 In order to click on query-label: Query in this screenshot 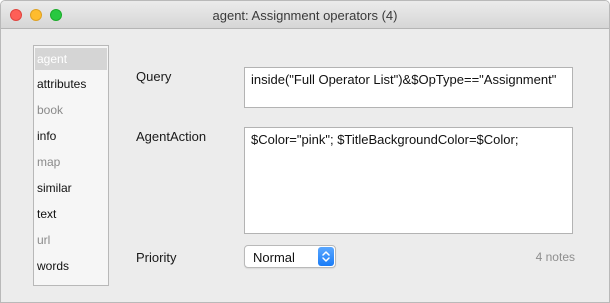, I will do `click(154, 76)`.